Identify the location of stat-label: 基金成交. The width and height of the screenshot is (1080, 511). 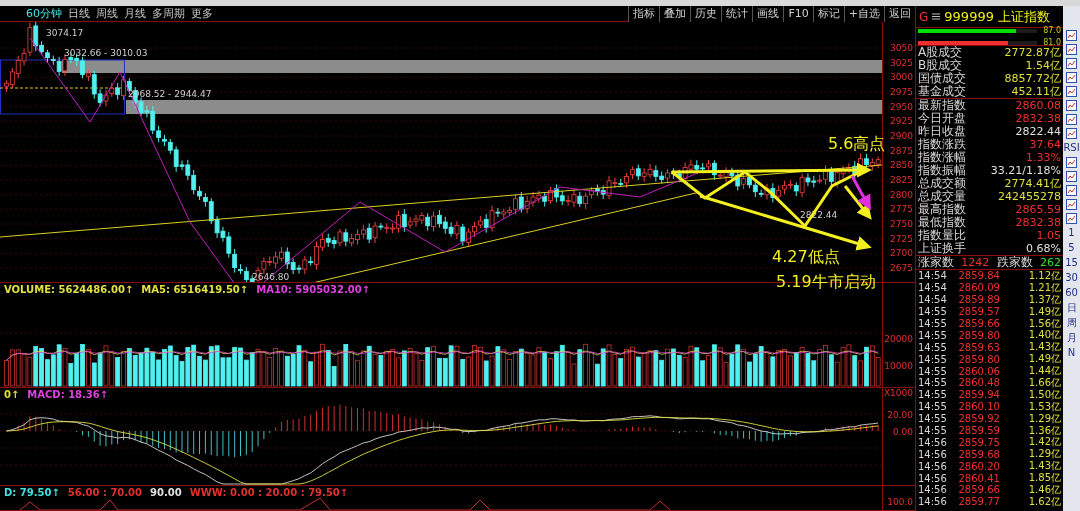
(942, 91).